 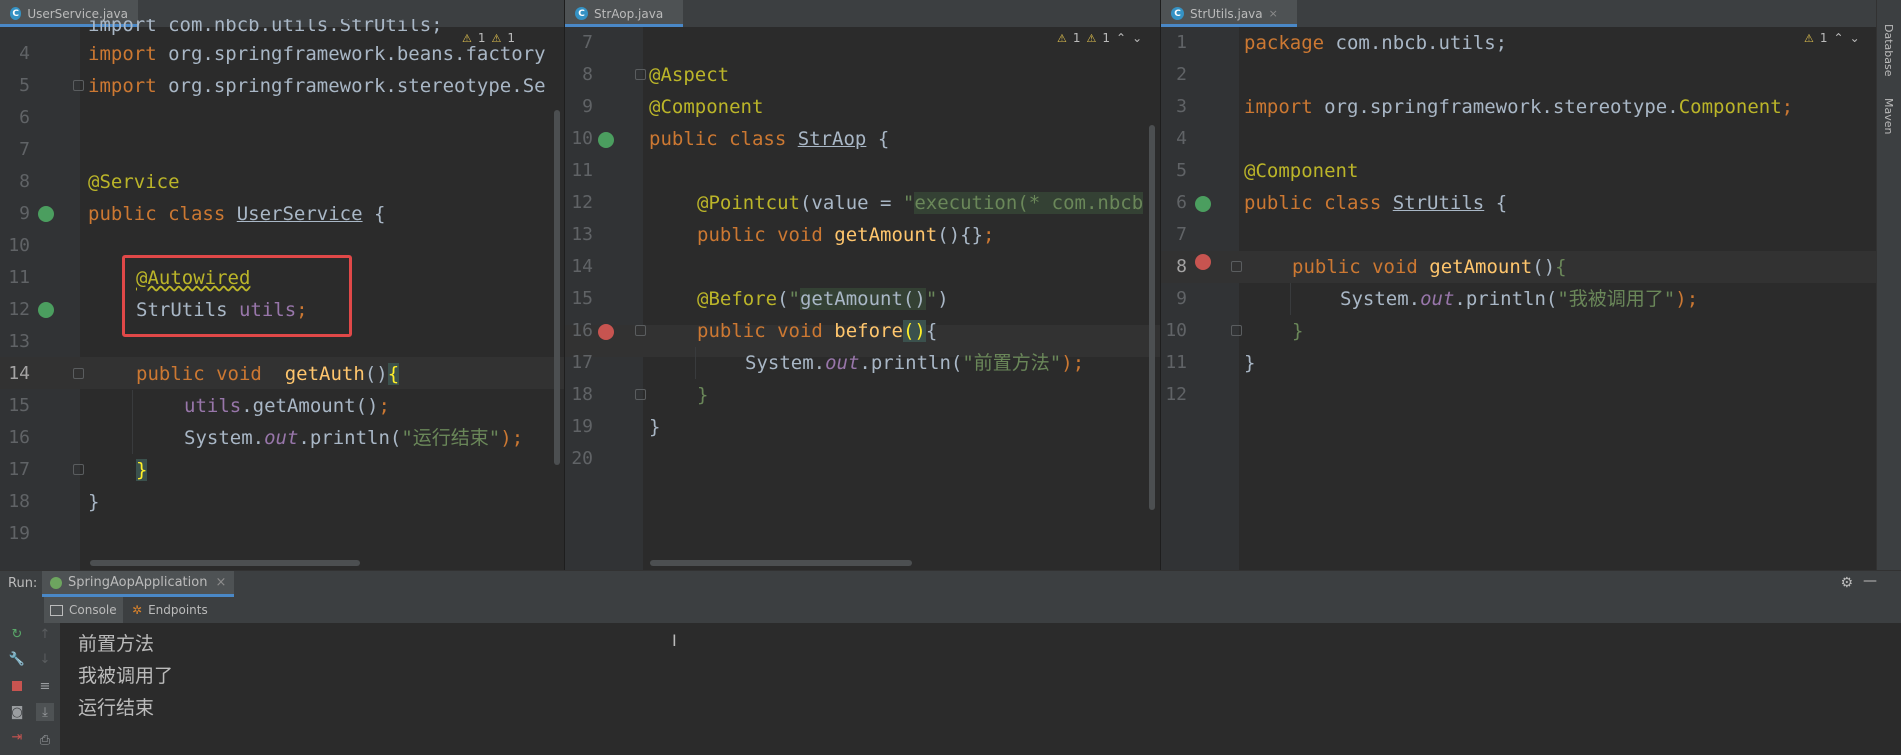 I want to click on tab-strutils-java: C StrUtils.java ×, so click(x=1229, y=13).